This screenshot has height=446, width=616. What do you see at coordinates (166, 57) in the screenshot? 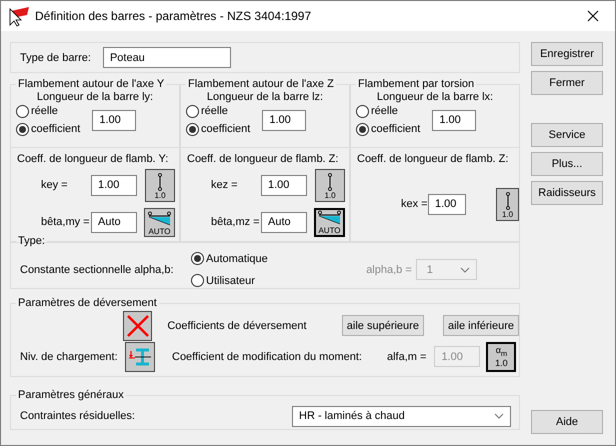
I see `bar-type-field: Poteau` at bounding box center [166, 57].